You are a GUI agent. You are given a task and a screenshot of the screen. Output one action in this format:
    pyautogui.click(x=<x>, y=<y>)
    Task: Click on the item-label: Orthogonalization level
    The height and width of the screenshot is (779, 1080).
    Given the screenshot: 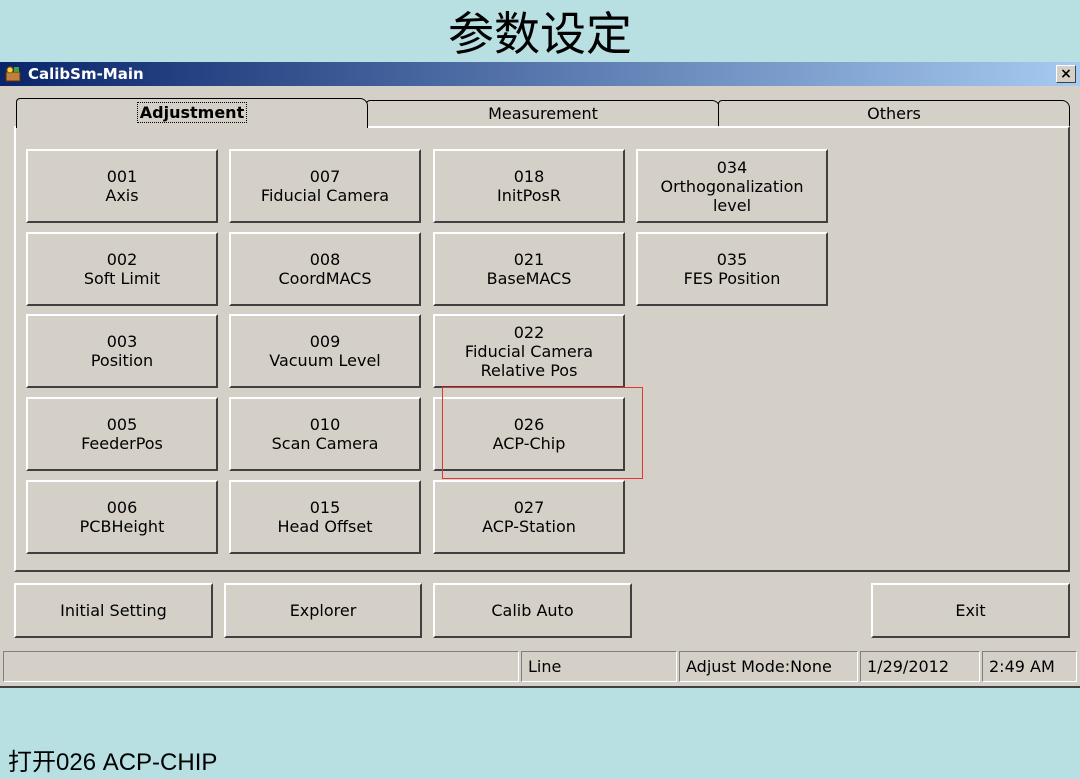 What is the action you would take?
    pyautogui.click(x=732, y=195)
    